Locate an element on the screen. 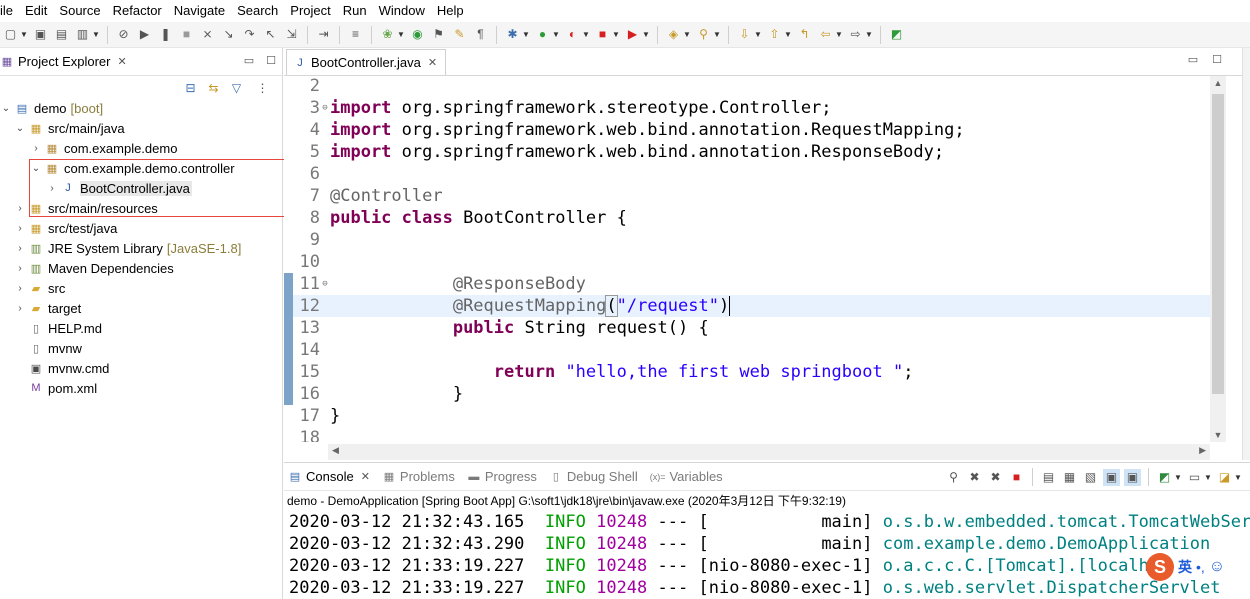 Image resolution: width=1250 pixels, height=599 pixels. disconnect-icon: ⨯ is located at coordinates (207, 34).